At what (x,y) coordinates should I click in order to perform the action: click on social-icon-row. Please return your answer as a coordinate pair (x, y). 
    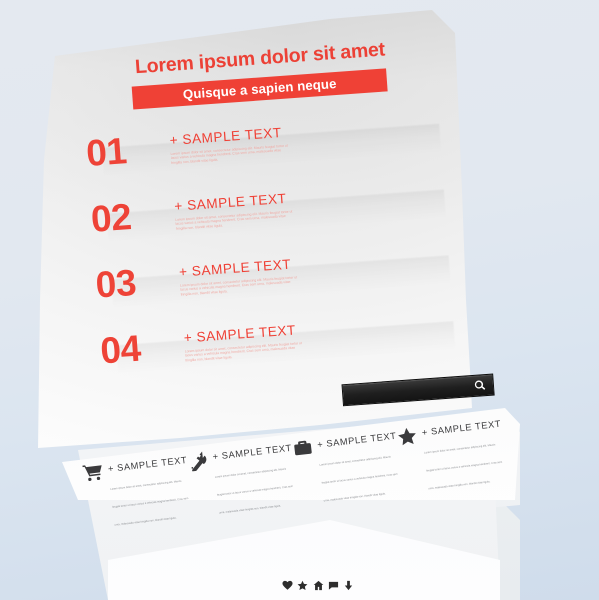
    Looking at the image, I should click on (318, 585).